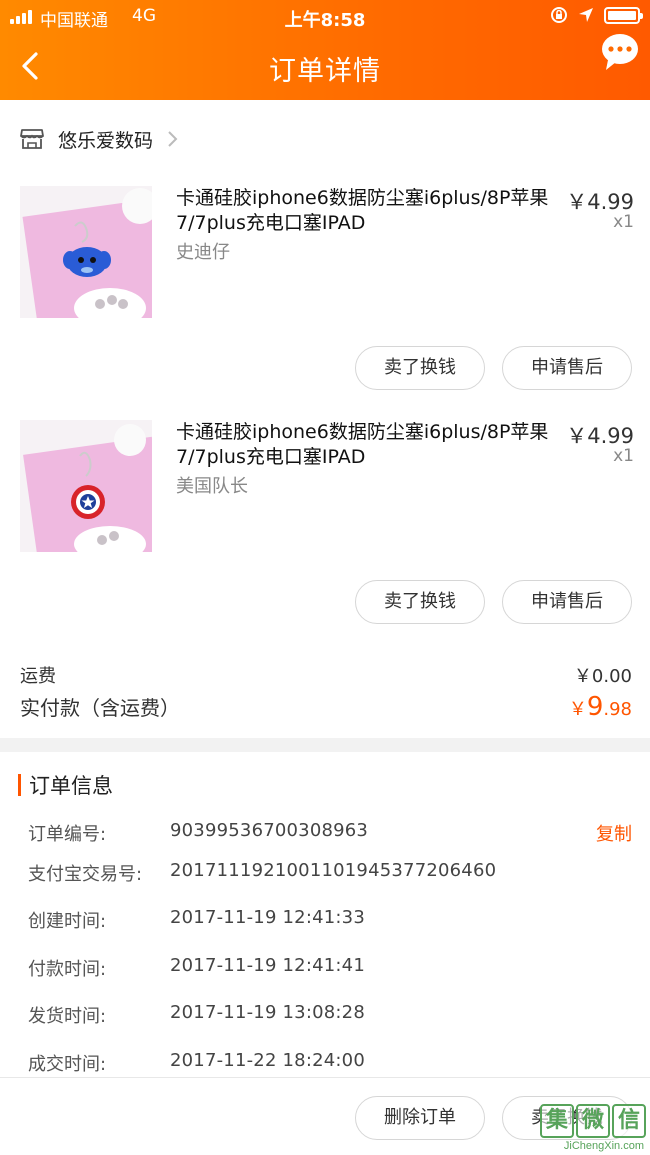 This screenshot has height=1155, width=650. What do you see at coordinates (325, 71) in the screenshot?
I see `page-title: 订单详情` at bounding box center [325, 71].